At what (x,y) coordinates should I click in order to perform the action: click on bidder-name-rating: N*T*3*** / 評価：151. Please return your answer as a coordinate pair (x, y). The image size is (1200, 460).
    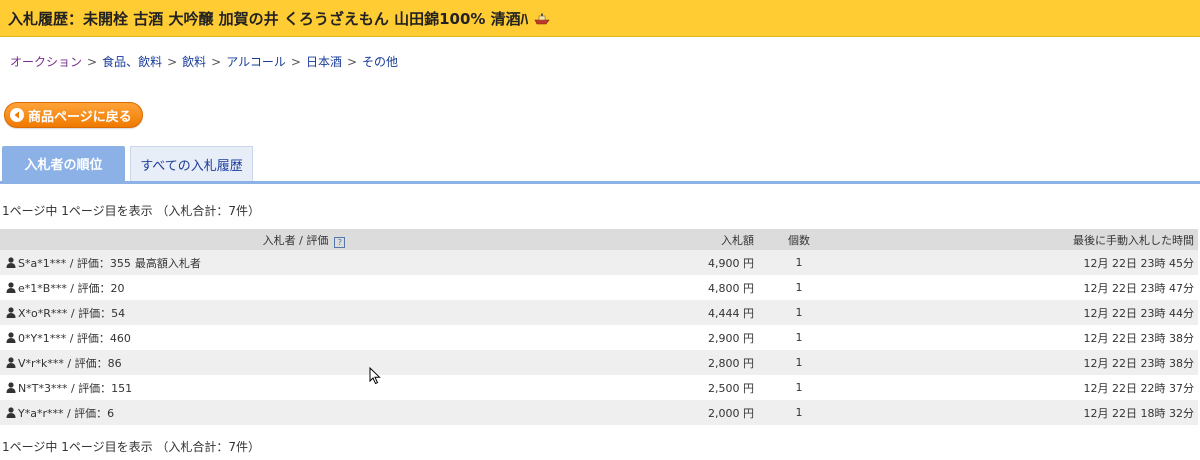
    Looking at the image, I should click on (75, 388).